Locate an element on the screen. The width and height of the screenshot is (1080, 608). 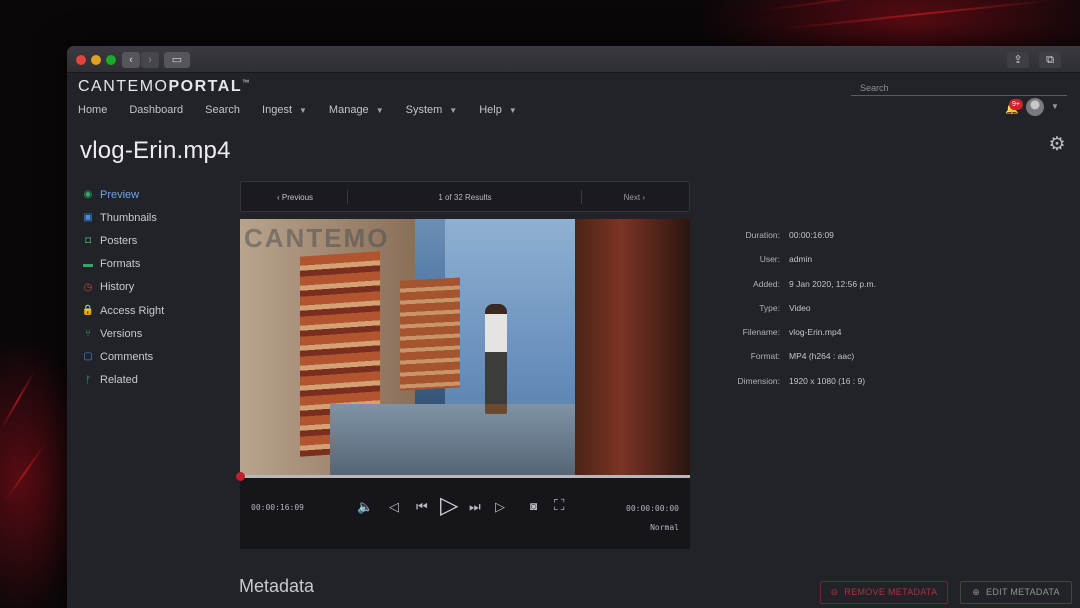
edit-metadata-button: ⊕ EDIT METADATA is located at coordinates (1016, 592).